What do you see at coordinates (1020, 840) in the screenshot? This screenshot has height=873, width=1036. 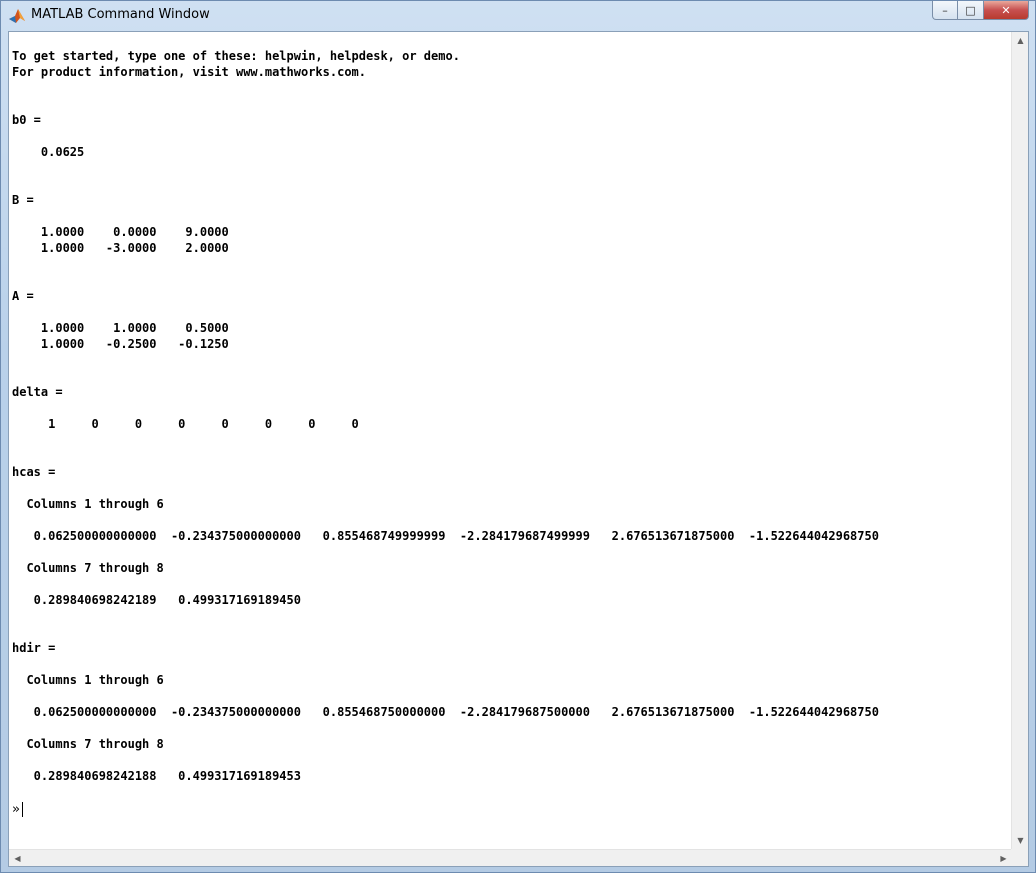 I see `scroll-down-icon: ▼` at bounding box center [1020, 840].